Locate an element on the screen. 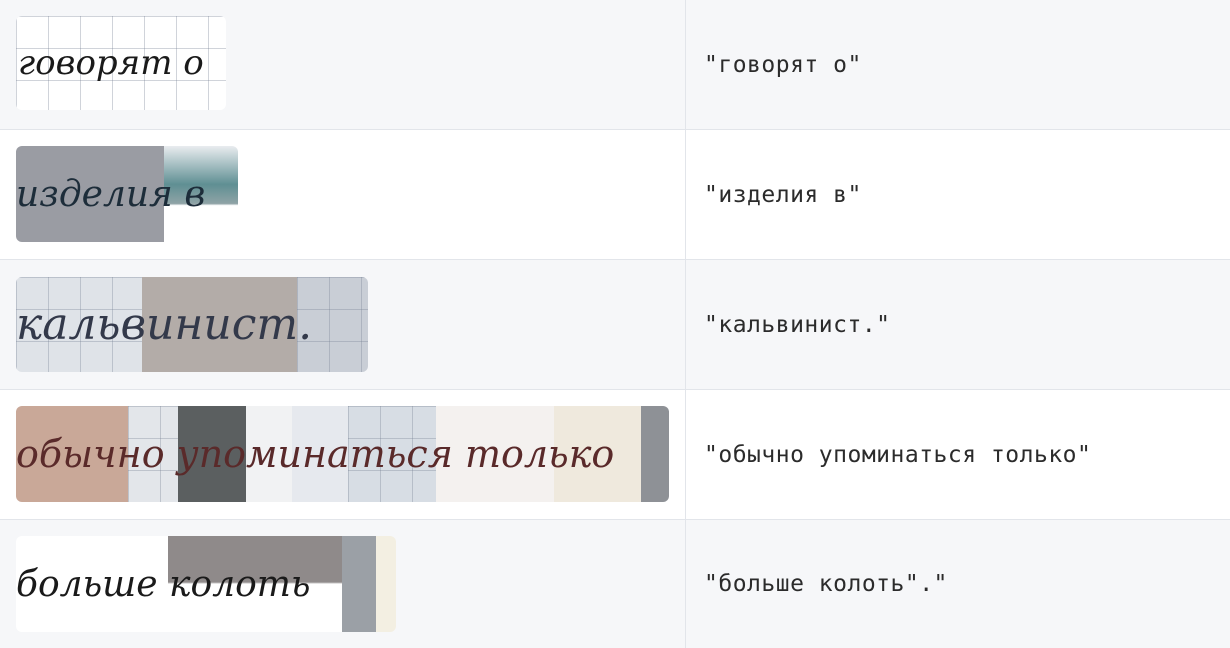 The height and width of the screenshot is (648, 1230). transcription-text: "изделия в" is located at coordinates (783, 194).